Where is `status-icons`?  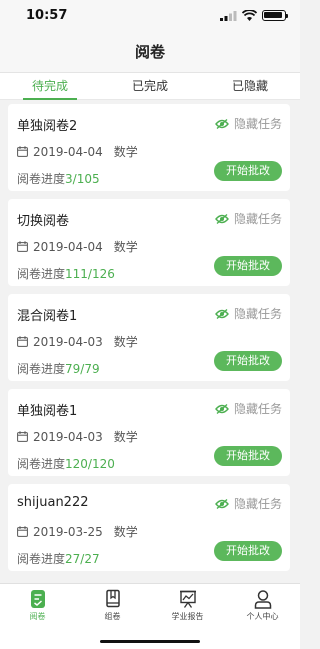
status-icons is located at coordinates (254, 15).